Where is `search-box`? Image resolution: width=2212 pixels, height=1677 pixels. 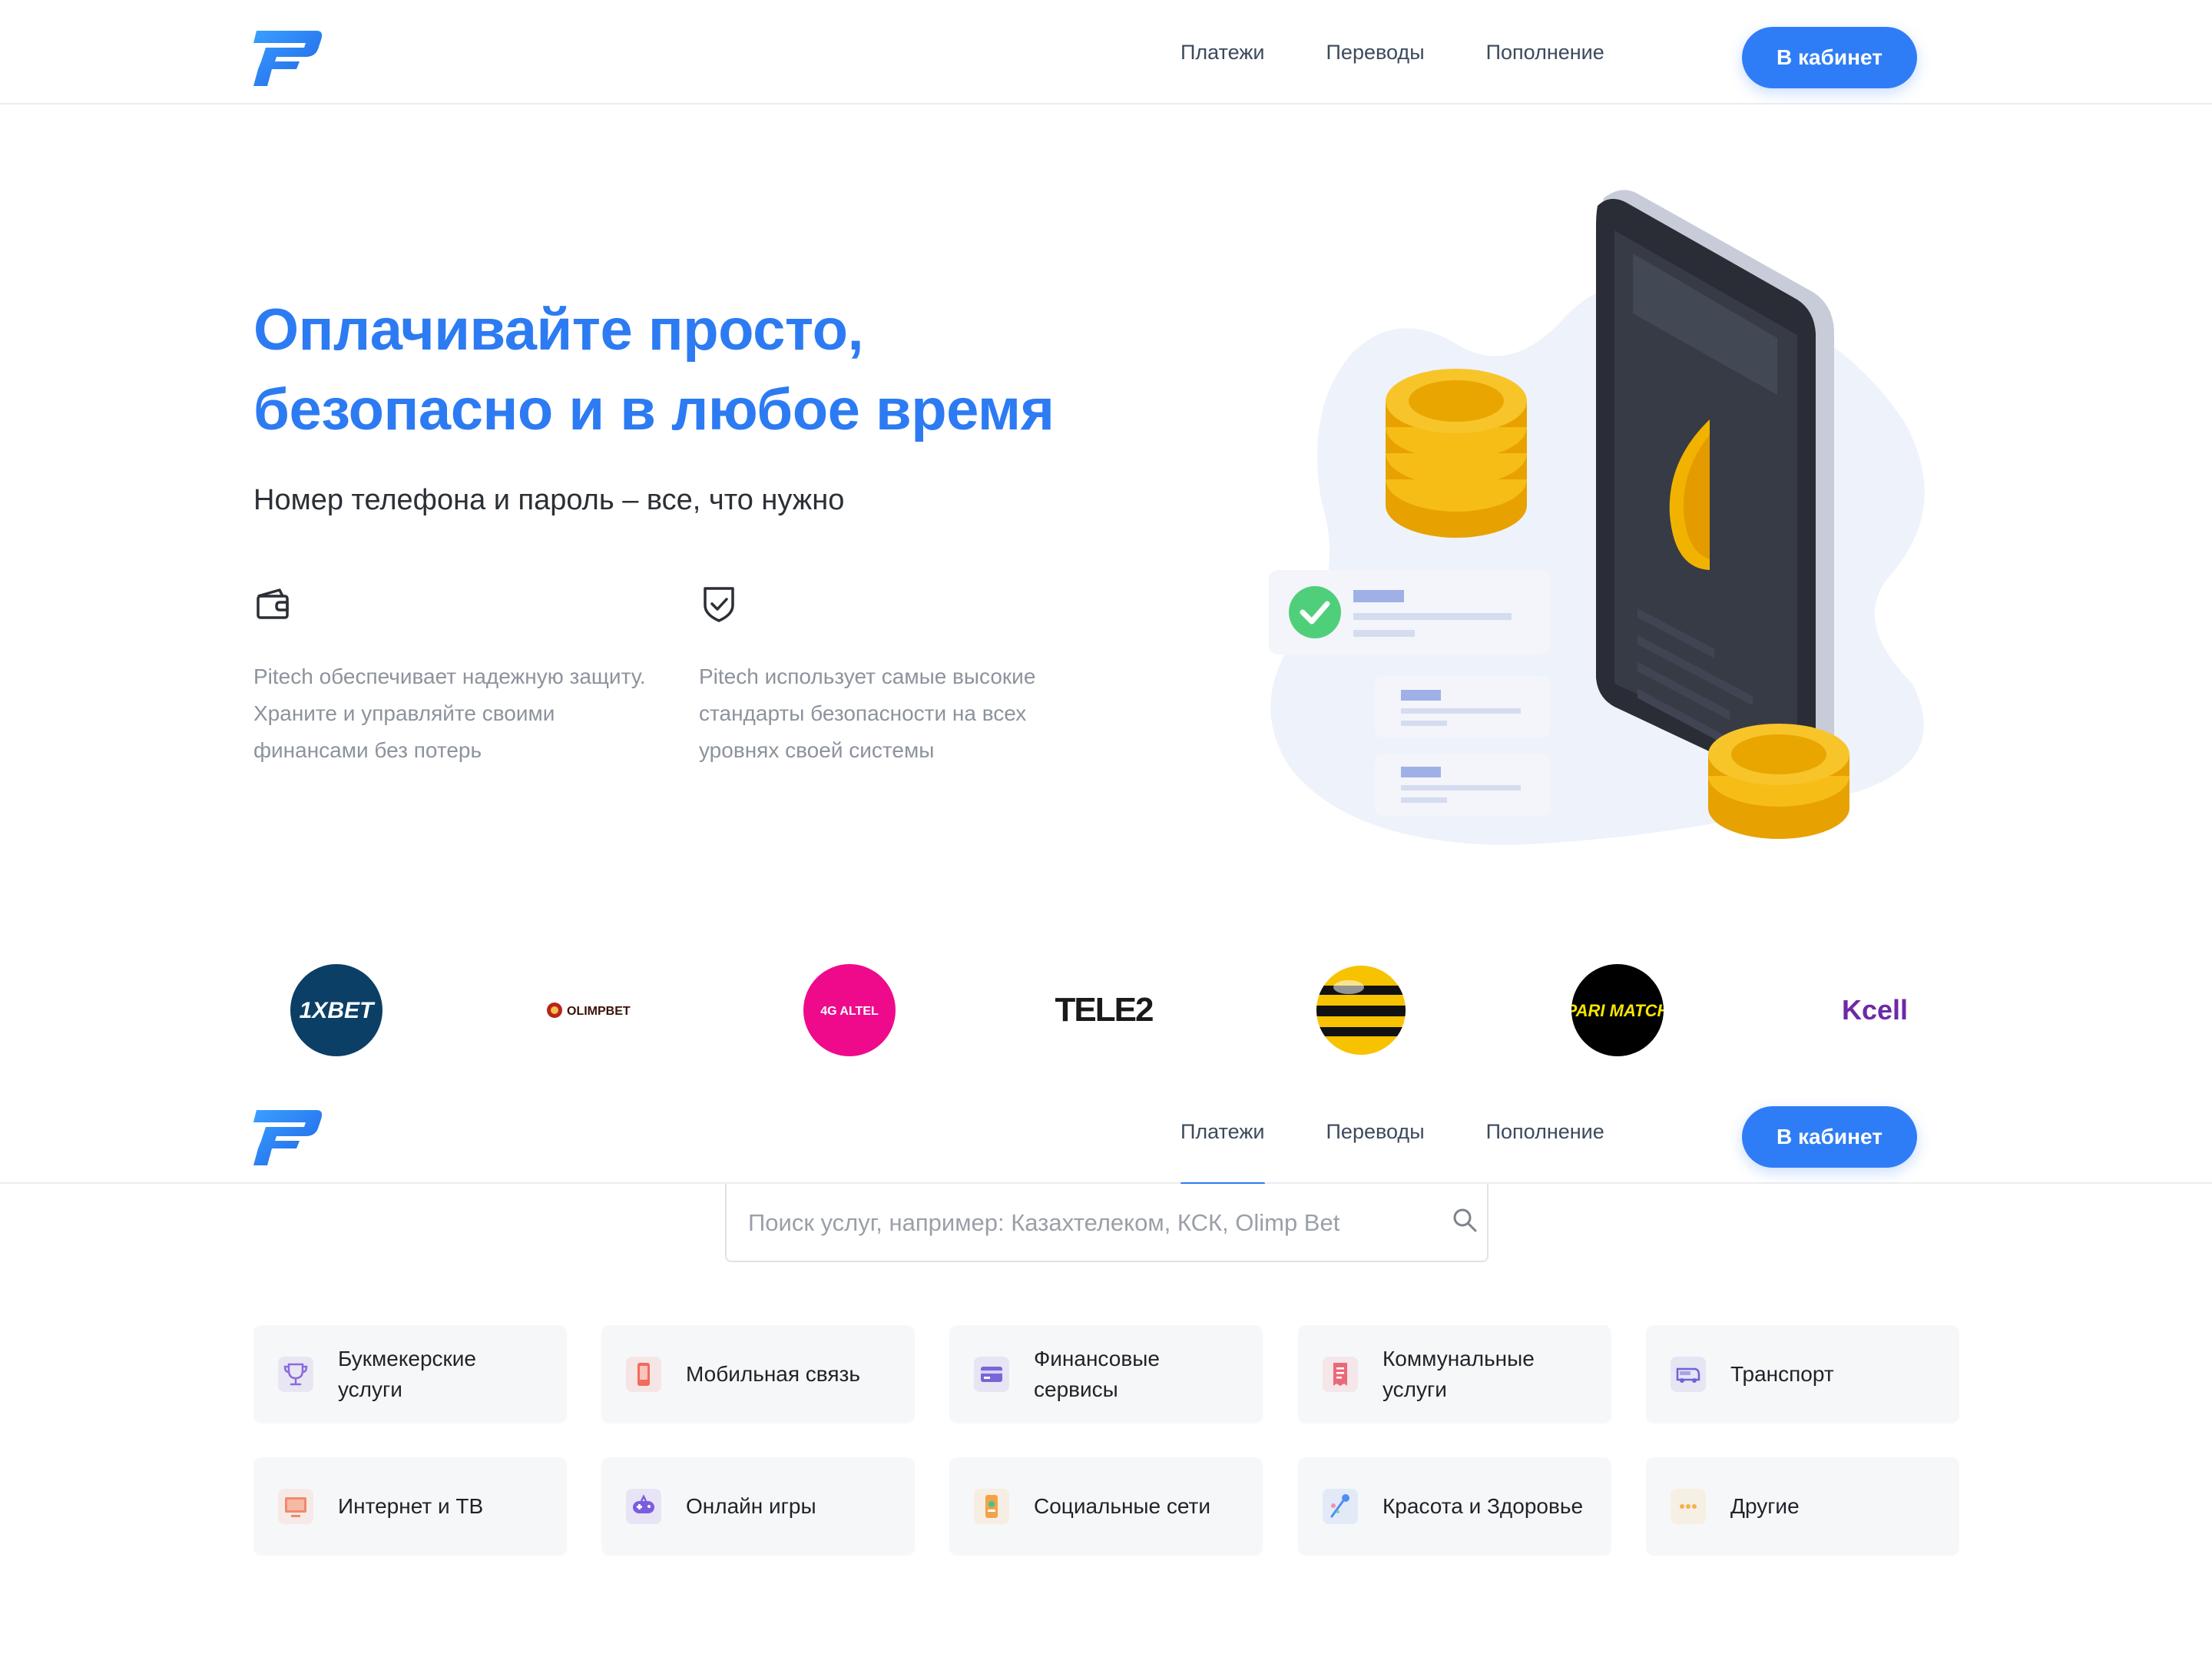 search-box is located at coordinates (1106, 1223).